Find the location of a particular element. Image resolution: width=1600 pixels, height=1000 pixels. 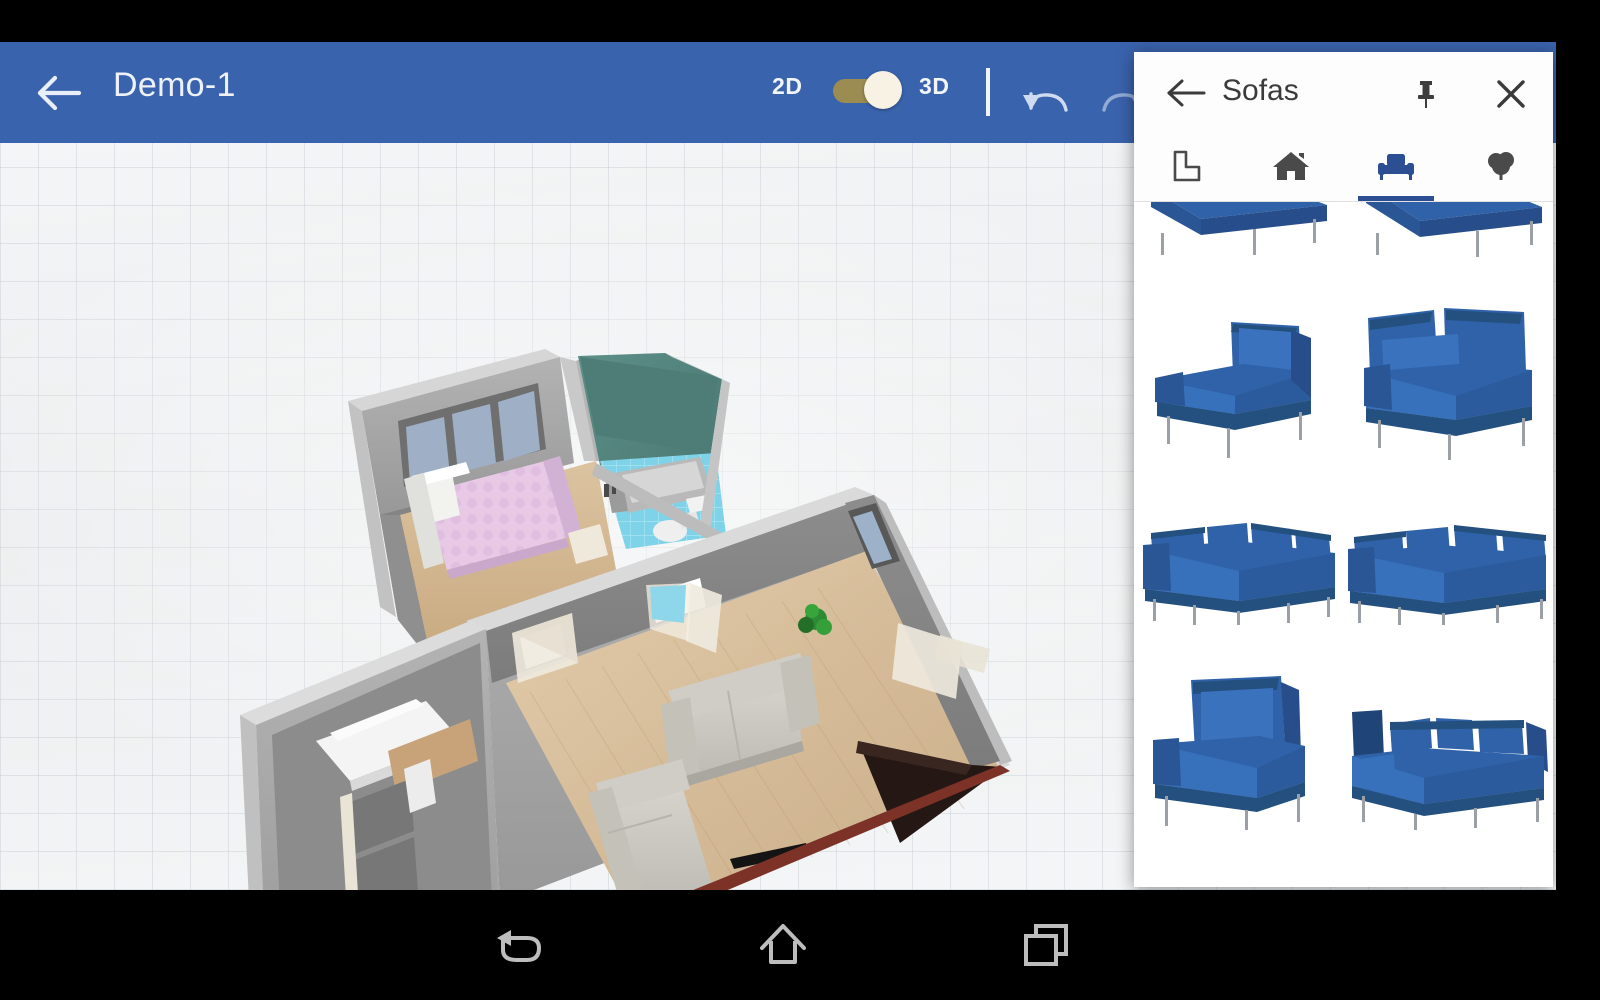

catalog-item-corner-section is located at coordinates (1449, 372).